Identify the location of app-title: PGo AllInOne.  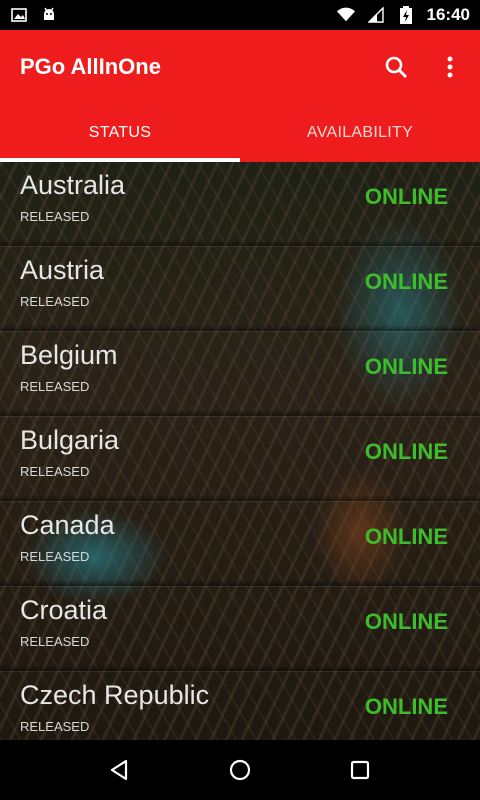
(90, 66).